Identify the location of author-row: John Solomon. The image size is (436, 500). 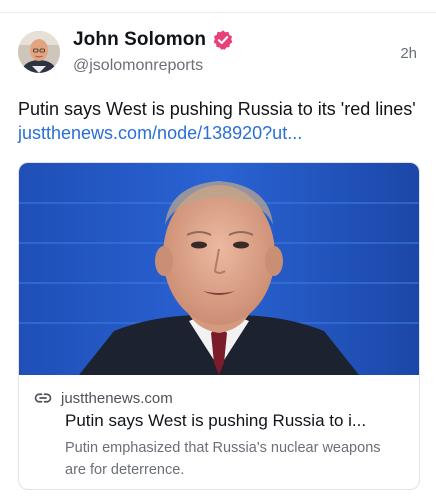
(153, 40).